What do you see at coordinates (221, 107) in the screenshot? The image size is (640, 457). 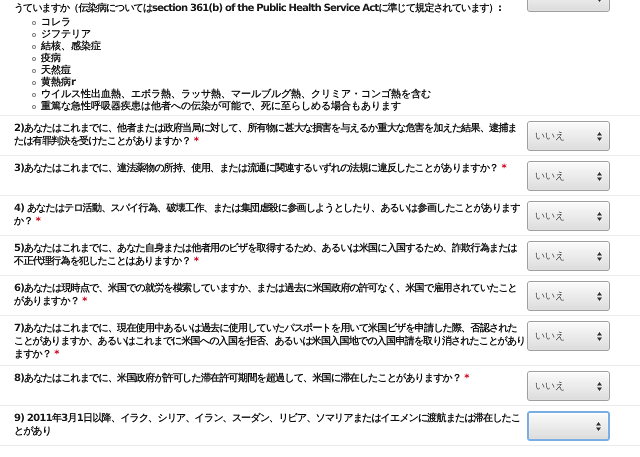 I see `list-item: 重篤な急性呼吸器疾患は他者への伝染が可能で、死に至らしめる場合もあります` at bounding box center [221, 107].